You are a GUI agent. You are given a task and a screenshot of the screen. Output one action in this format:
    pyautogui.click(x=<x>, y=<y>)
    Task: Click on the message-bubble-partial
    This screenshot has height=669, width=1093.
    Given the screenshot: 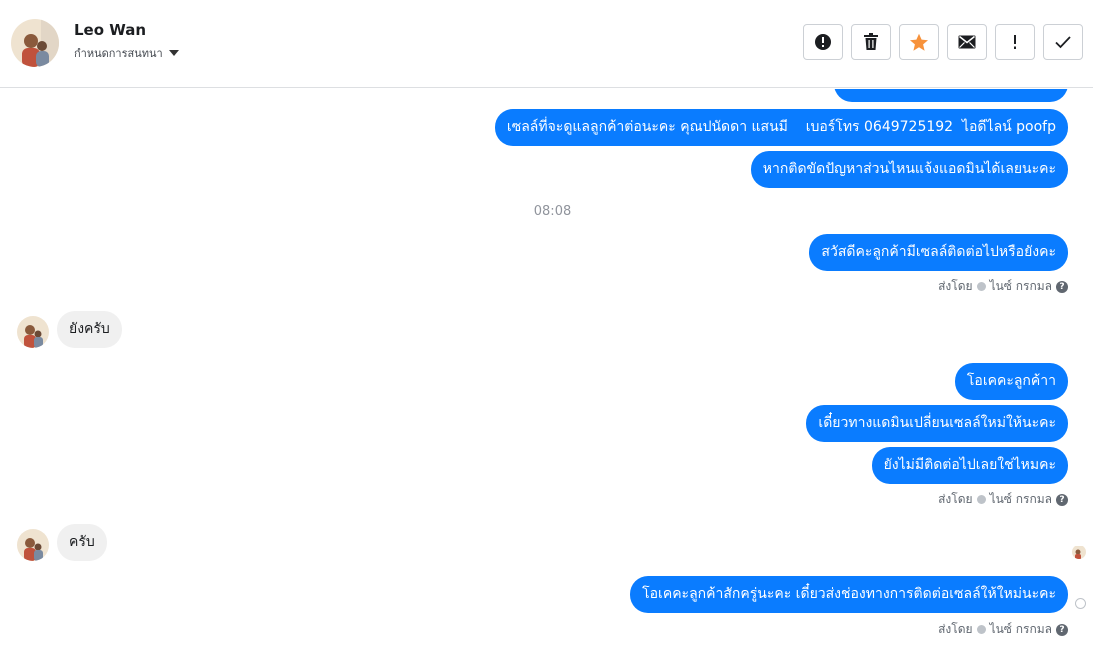 What is the action you would take?
    pyautogui.click(x=951, y=95)
    